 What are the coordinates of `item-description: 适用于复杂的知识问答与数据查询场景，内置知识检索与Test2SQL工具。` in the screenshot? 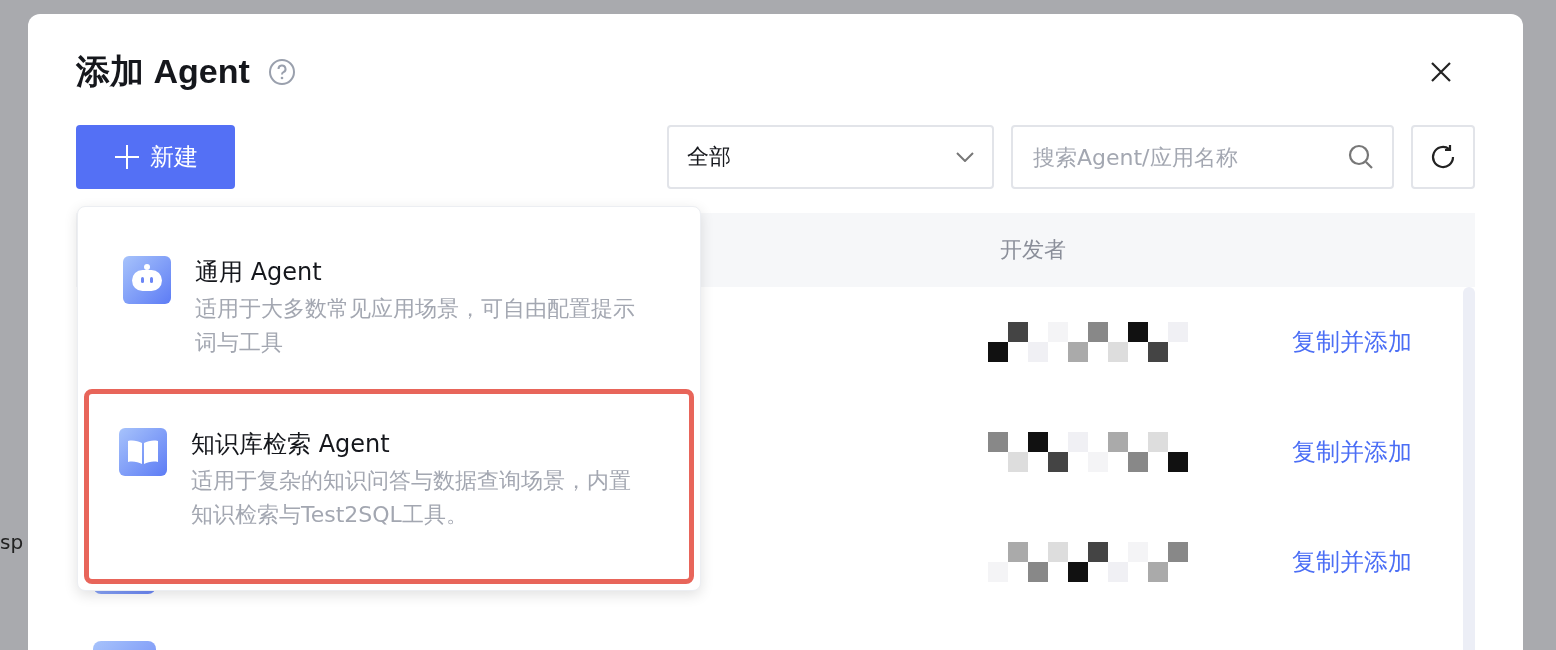 It's located at (411, 498).